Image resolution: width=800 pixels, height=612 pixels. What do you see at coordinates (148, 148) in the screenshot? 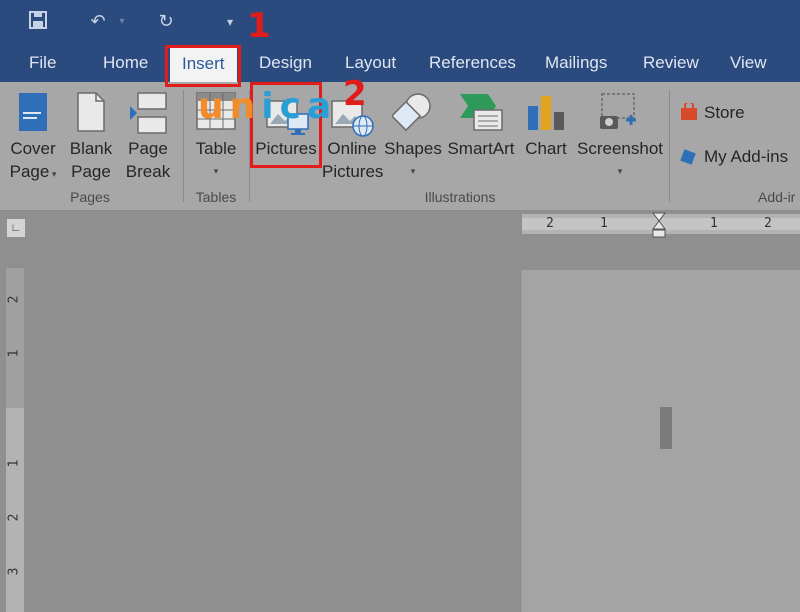
I see `page-break-label-1: Page` at bounding box center [148, 148].